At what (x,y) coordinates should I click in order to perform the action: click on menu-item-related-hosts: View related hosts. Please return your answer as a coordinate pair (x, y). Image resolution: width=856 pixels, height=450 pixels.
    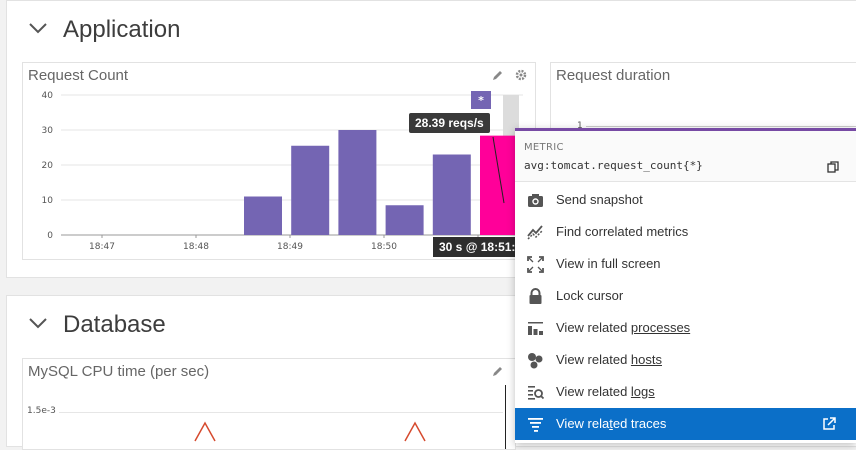
    Looking at the image, I should click on (685, 360).